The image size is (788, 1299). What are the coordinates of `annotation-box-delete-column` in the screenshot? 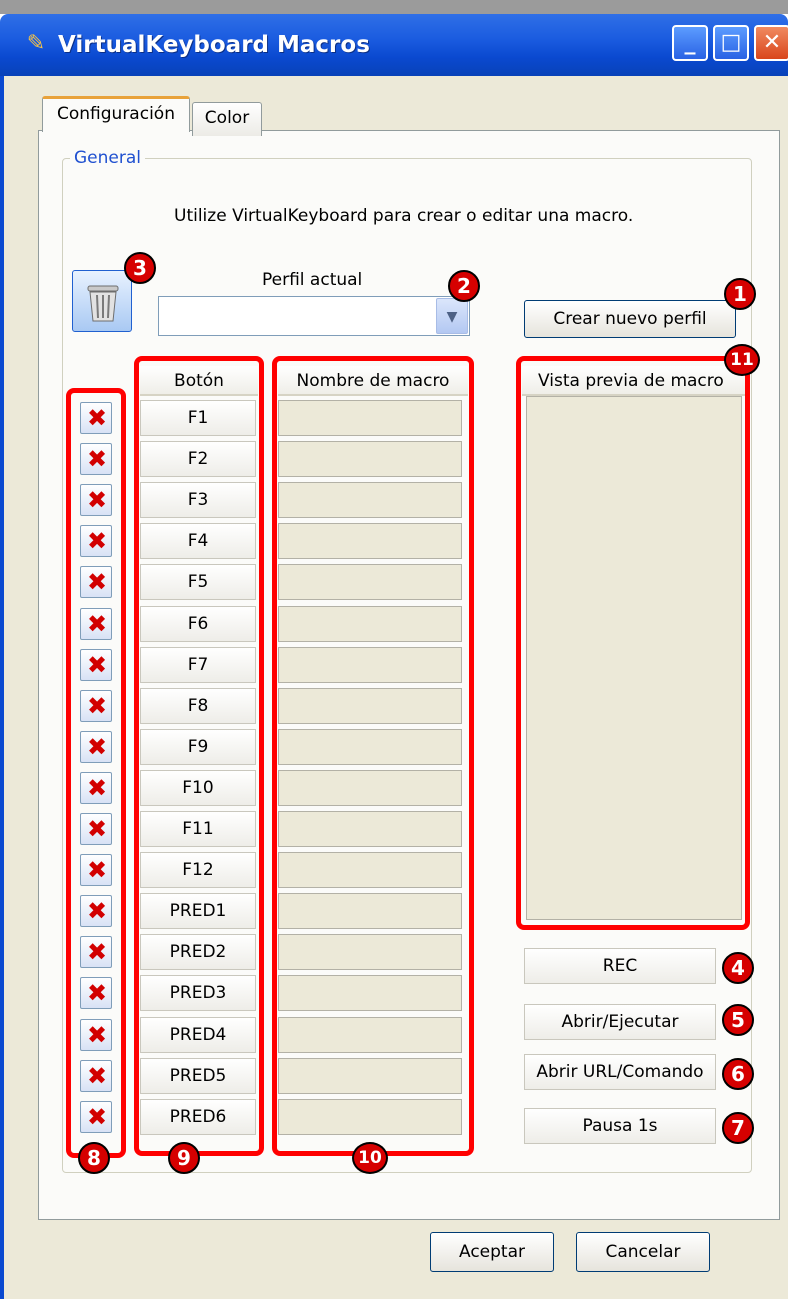 It's located at (96, 773).